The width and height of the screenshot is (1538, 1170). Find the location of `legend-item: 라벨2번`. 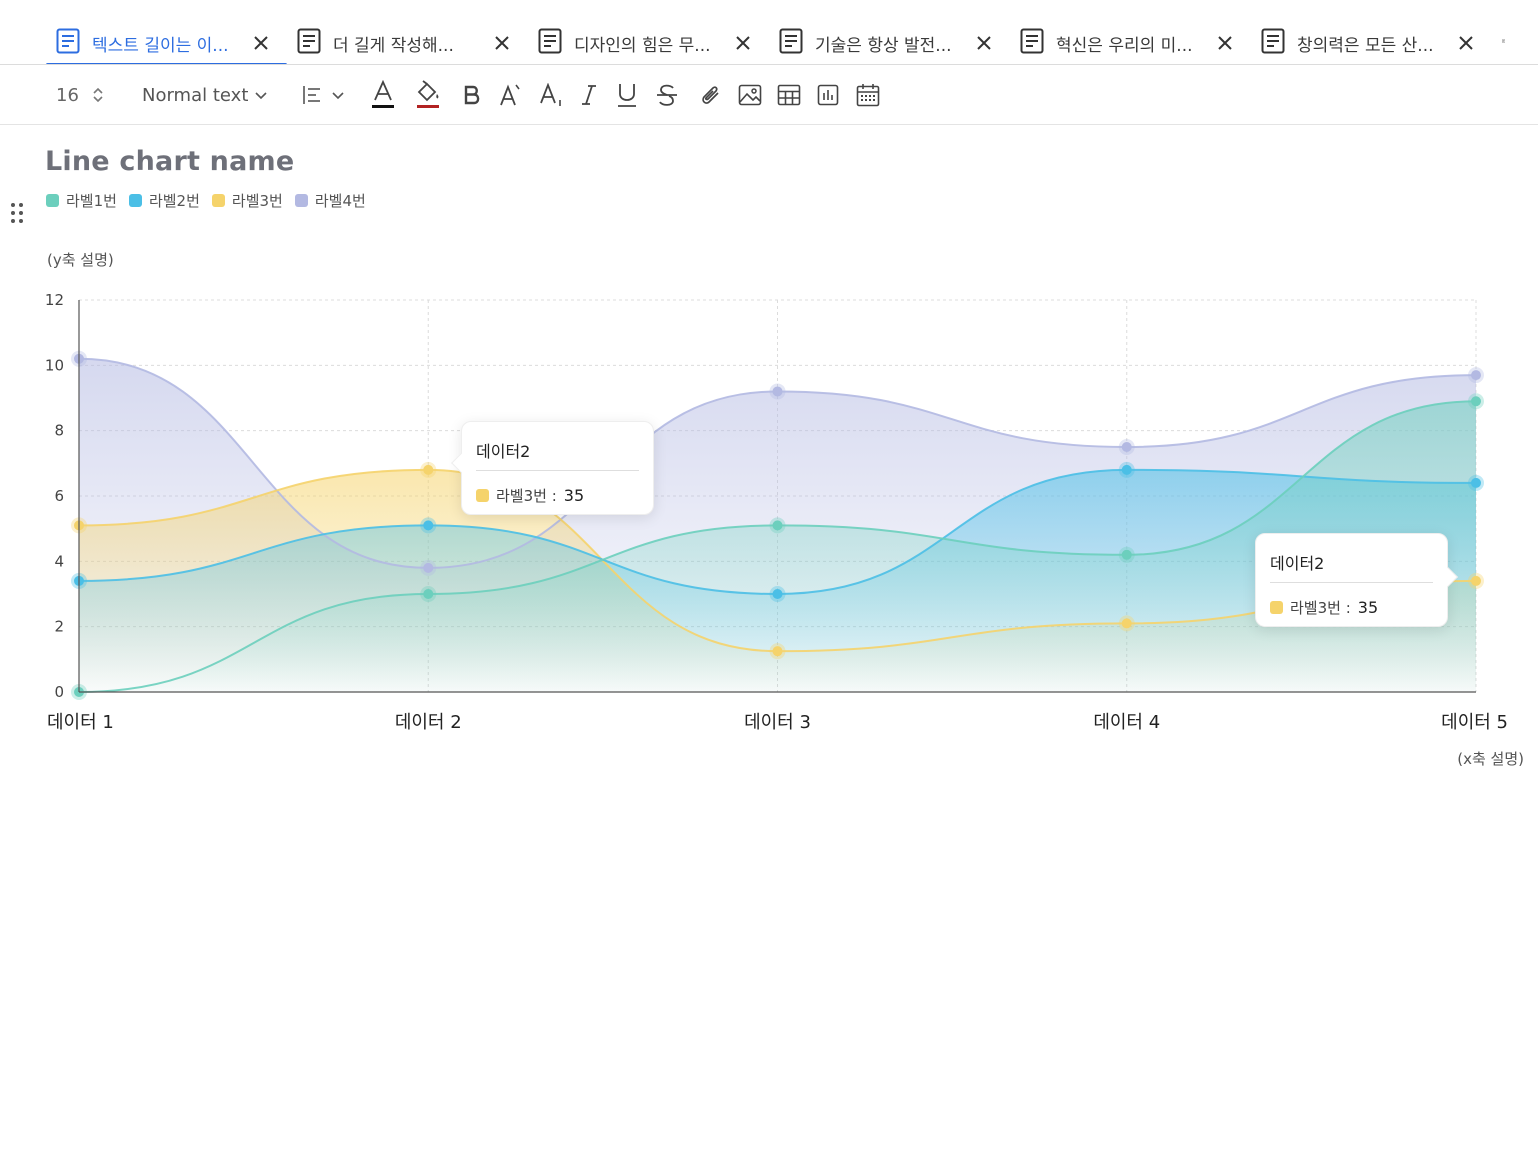

legend-item: 라벨2번 is located at coordinates (164, 200).